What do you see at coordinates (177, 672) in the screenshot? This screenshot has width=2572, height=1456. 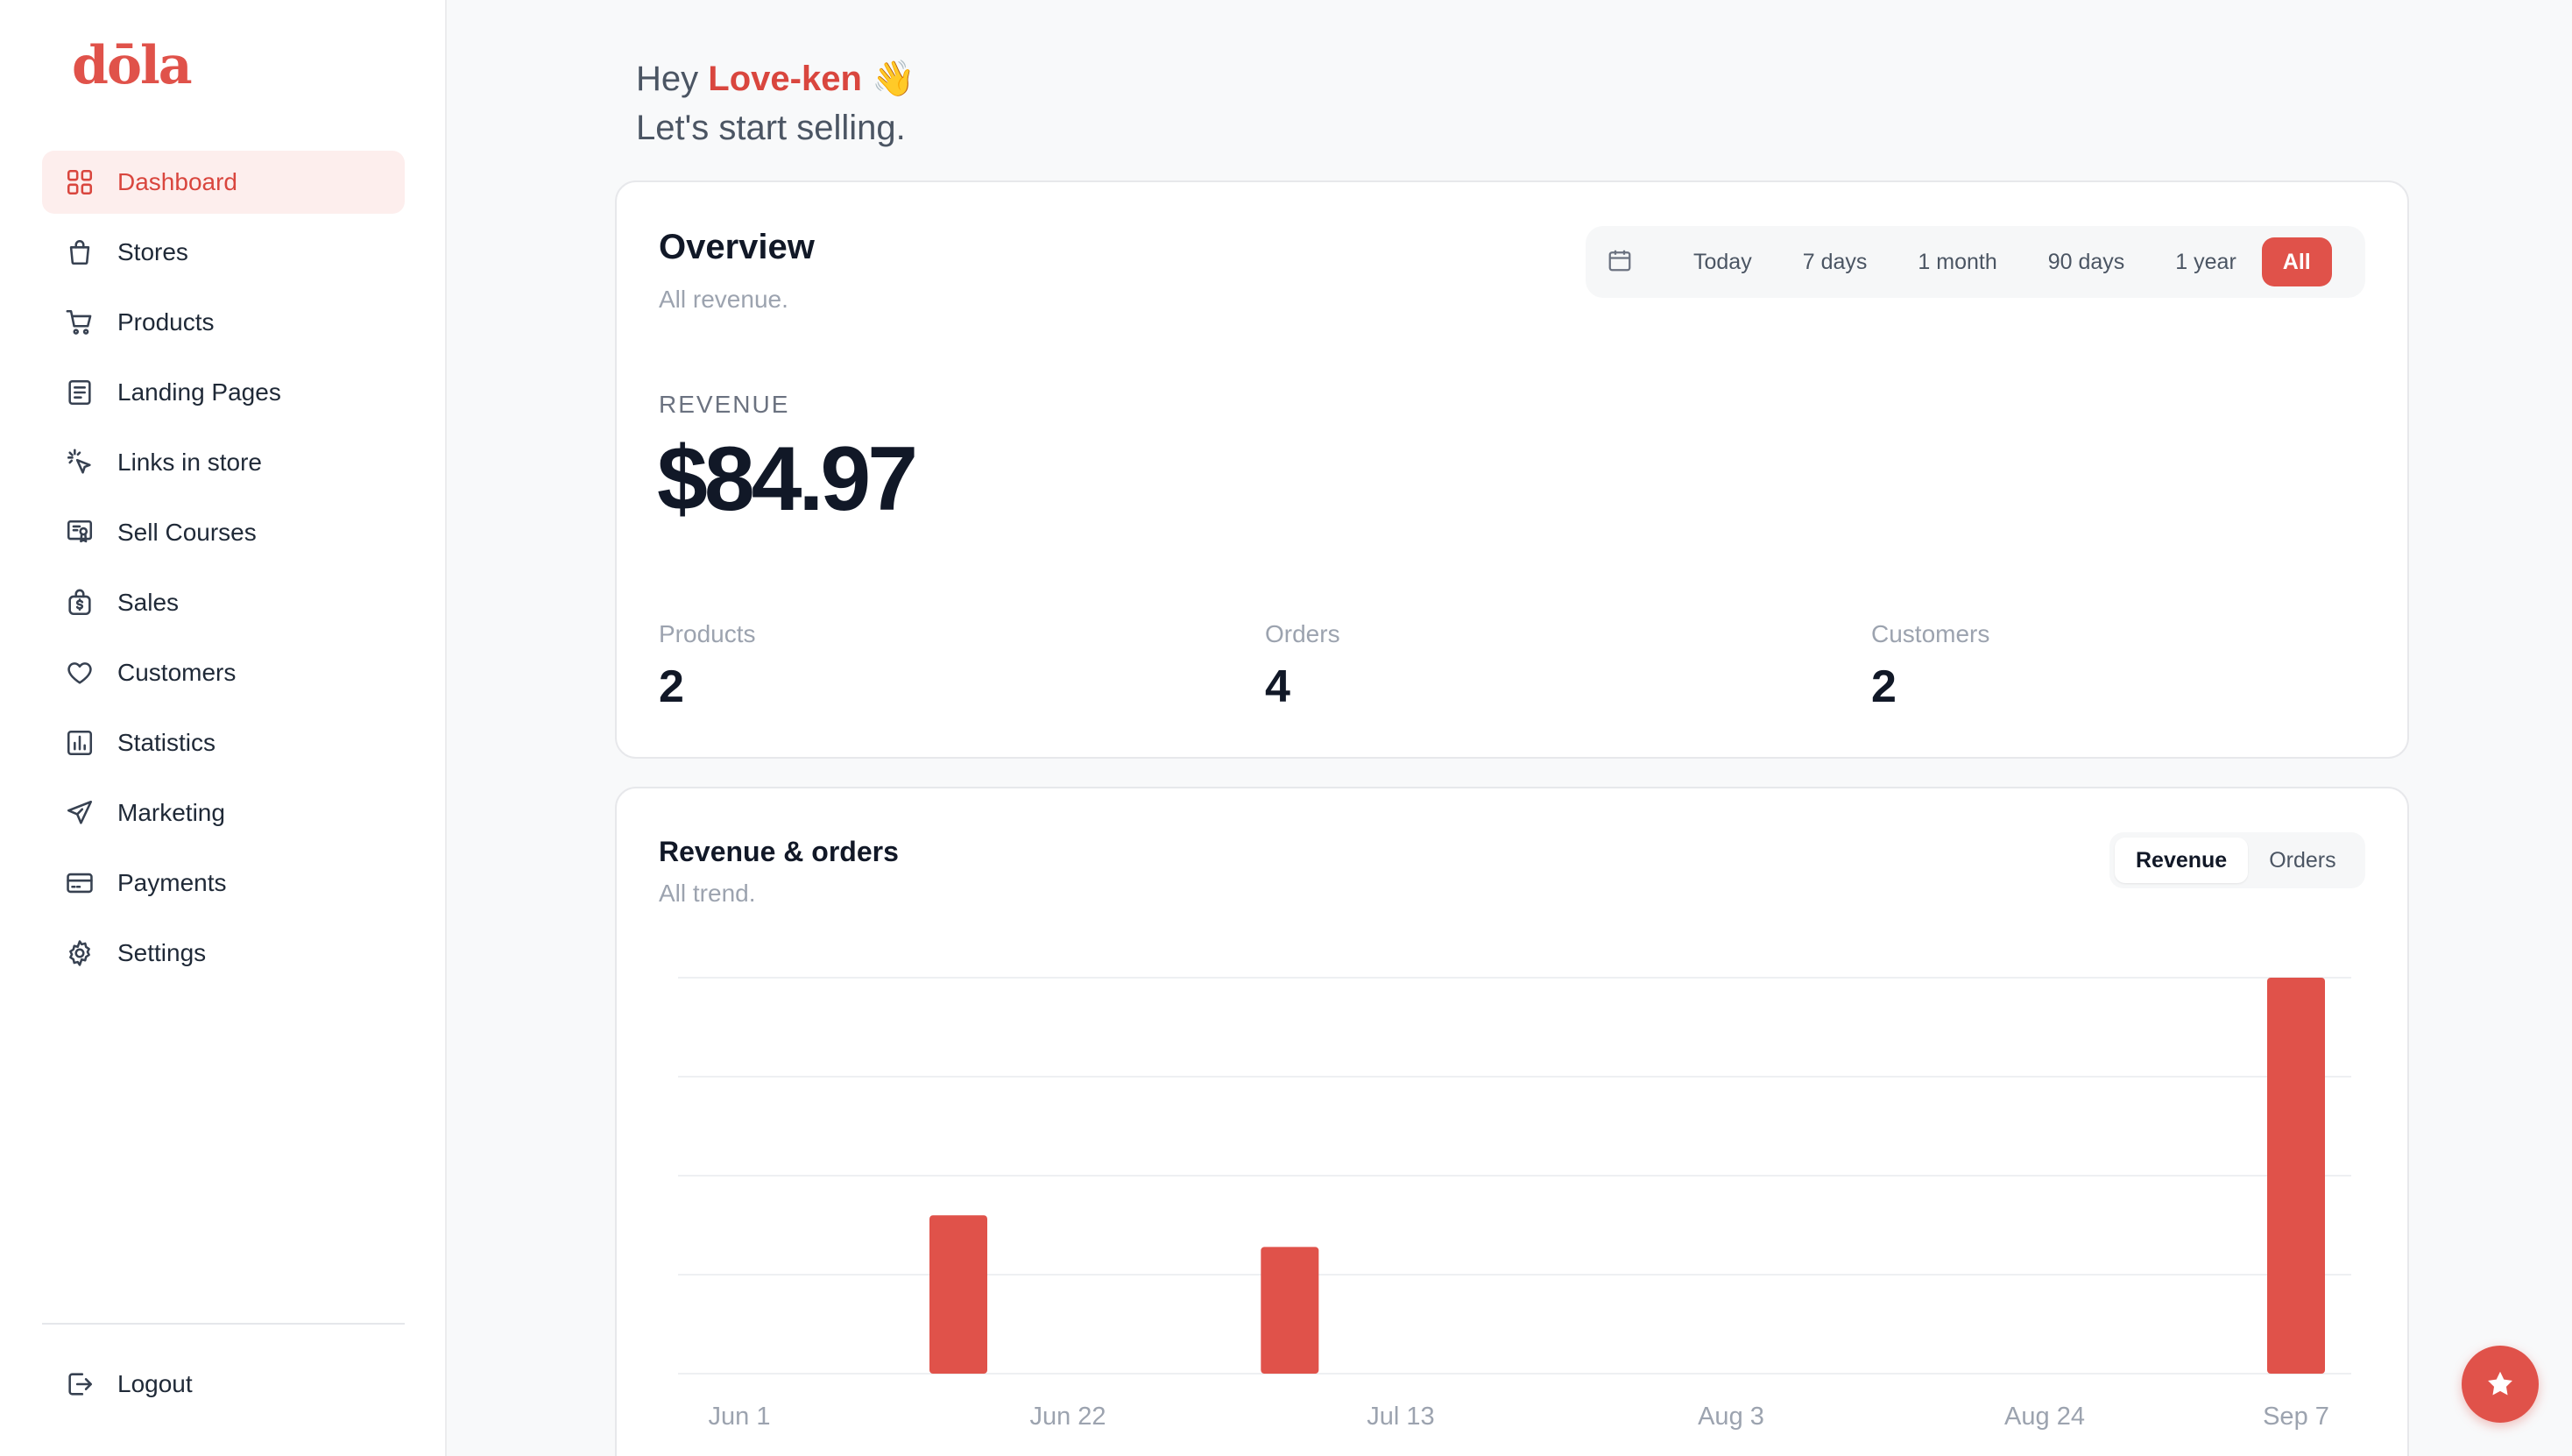 I see `sidebar-item-label: Customers` at bounding box center [177, 672].